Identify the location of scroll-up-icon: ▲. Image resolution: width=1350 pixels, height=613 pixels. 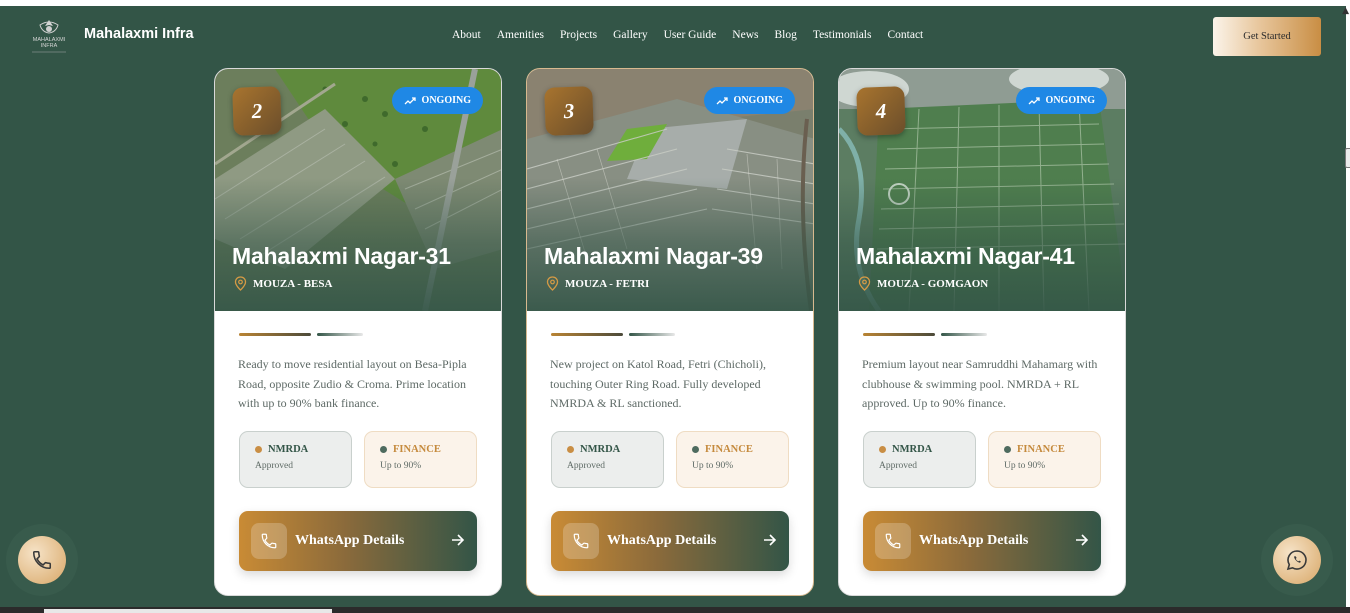
(1345, 11).